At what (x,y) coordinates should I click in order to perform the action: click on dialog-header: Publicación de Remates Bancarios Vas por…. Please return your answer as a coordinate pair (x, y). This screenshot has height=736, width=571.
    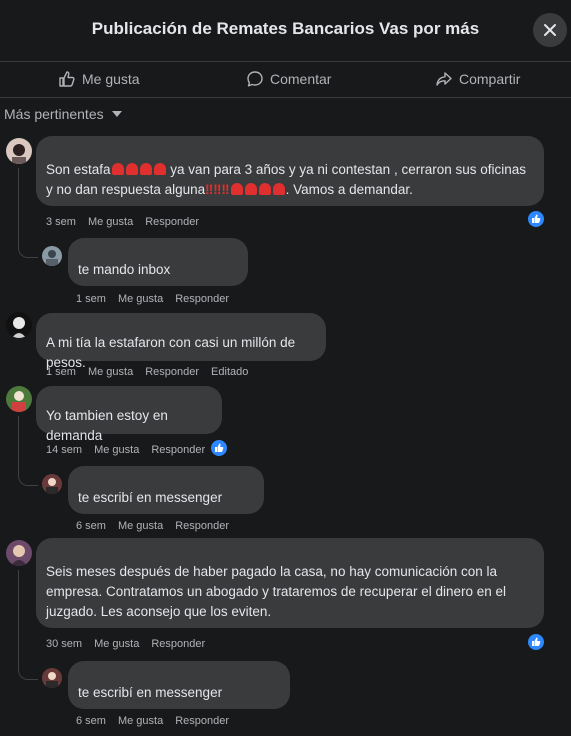
    Looking at the image, I should click on (285, 31).